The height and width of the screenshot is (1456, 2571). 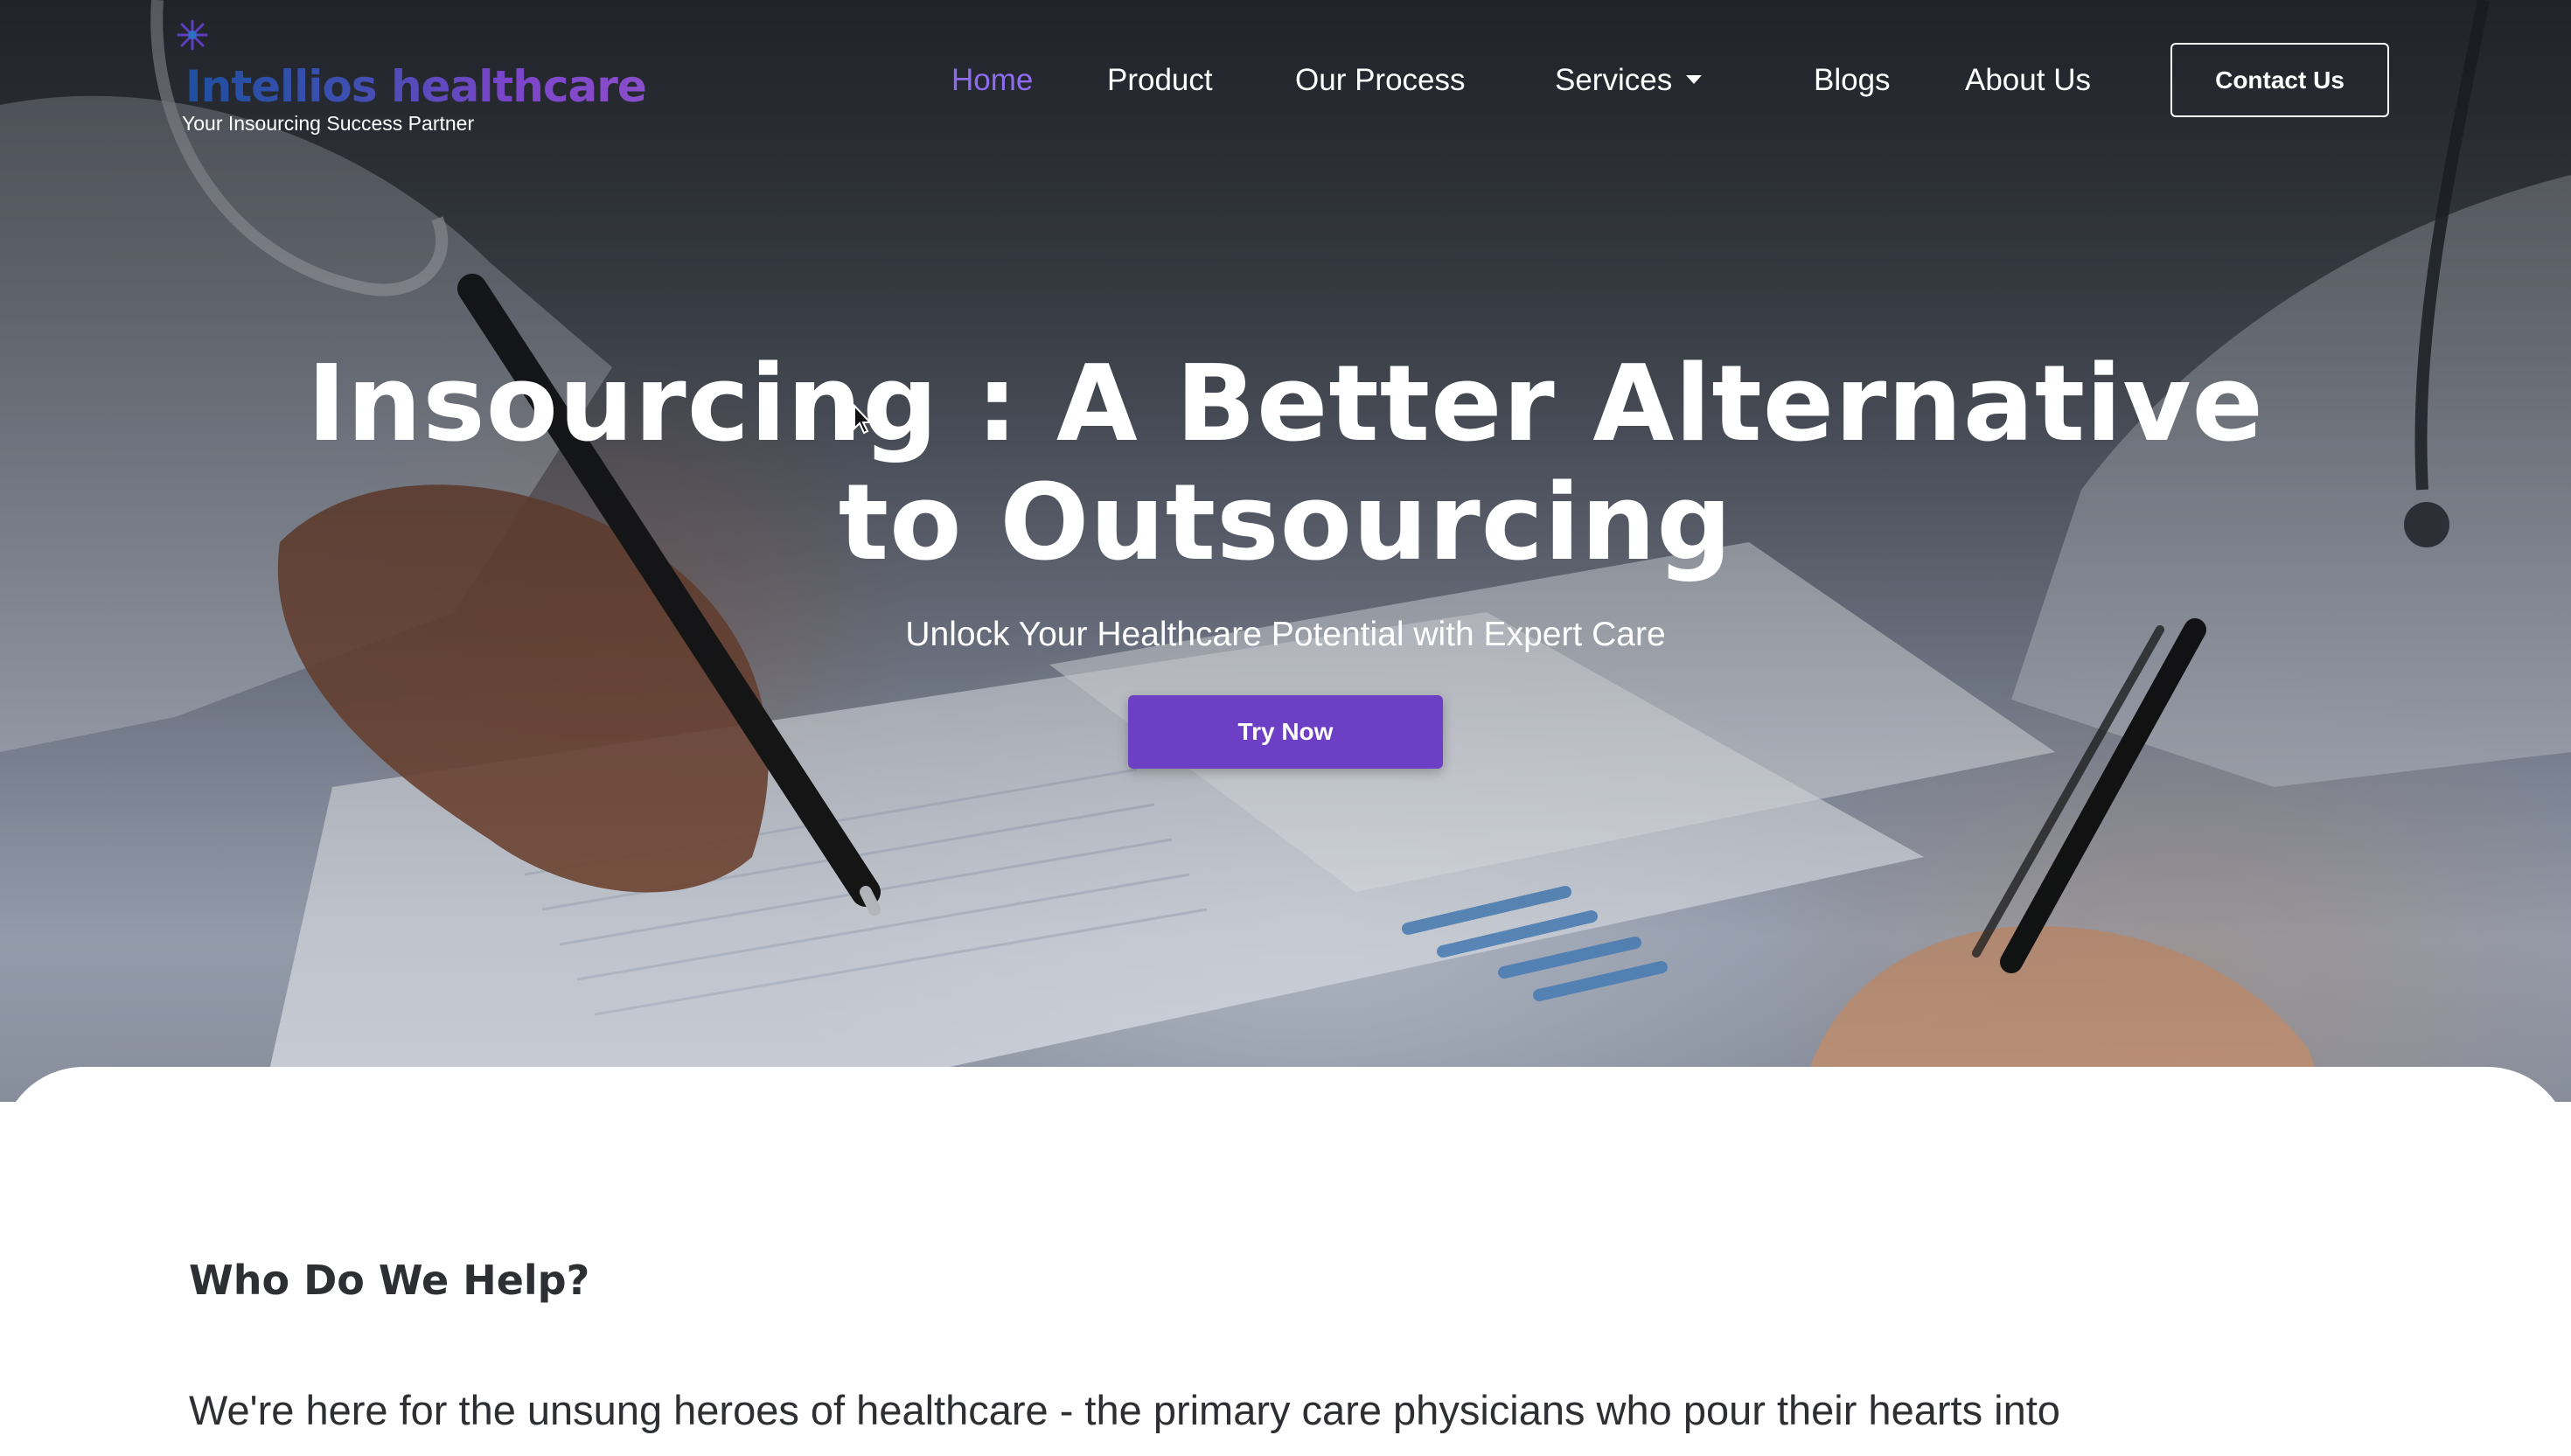 I want to click on nav-about-us: About Us, so click(x=2028, y=80).